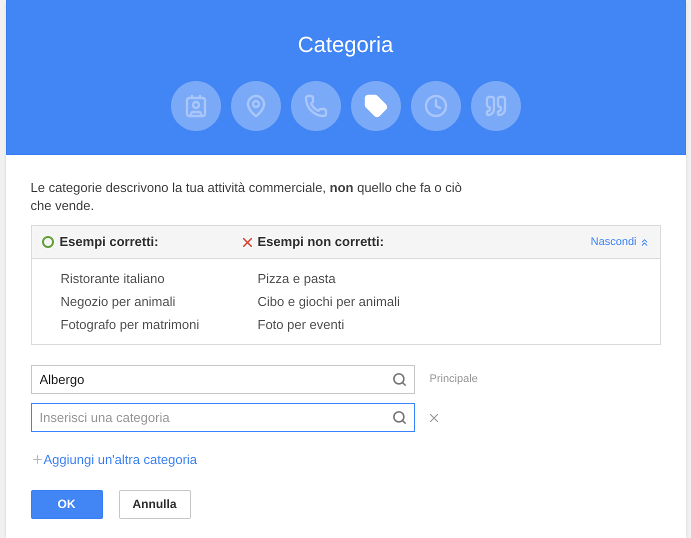  What do you see at coordinates (329, 302) in the screenshot?
I see `bad-example: Cibo e giochi per animali` at bounding box center [329, 302].